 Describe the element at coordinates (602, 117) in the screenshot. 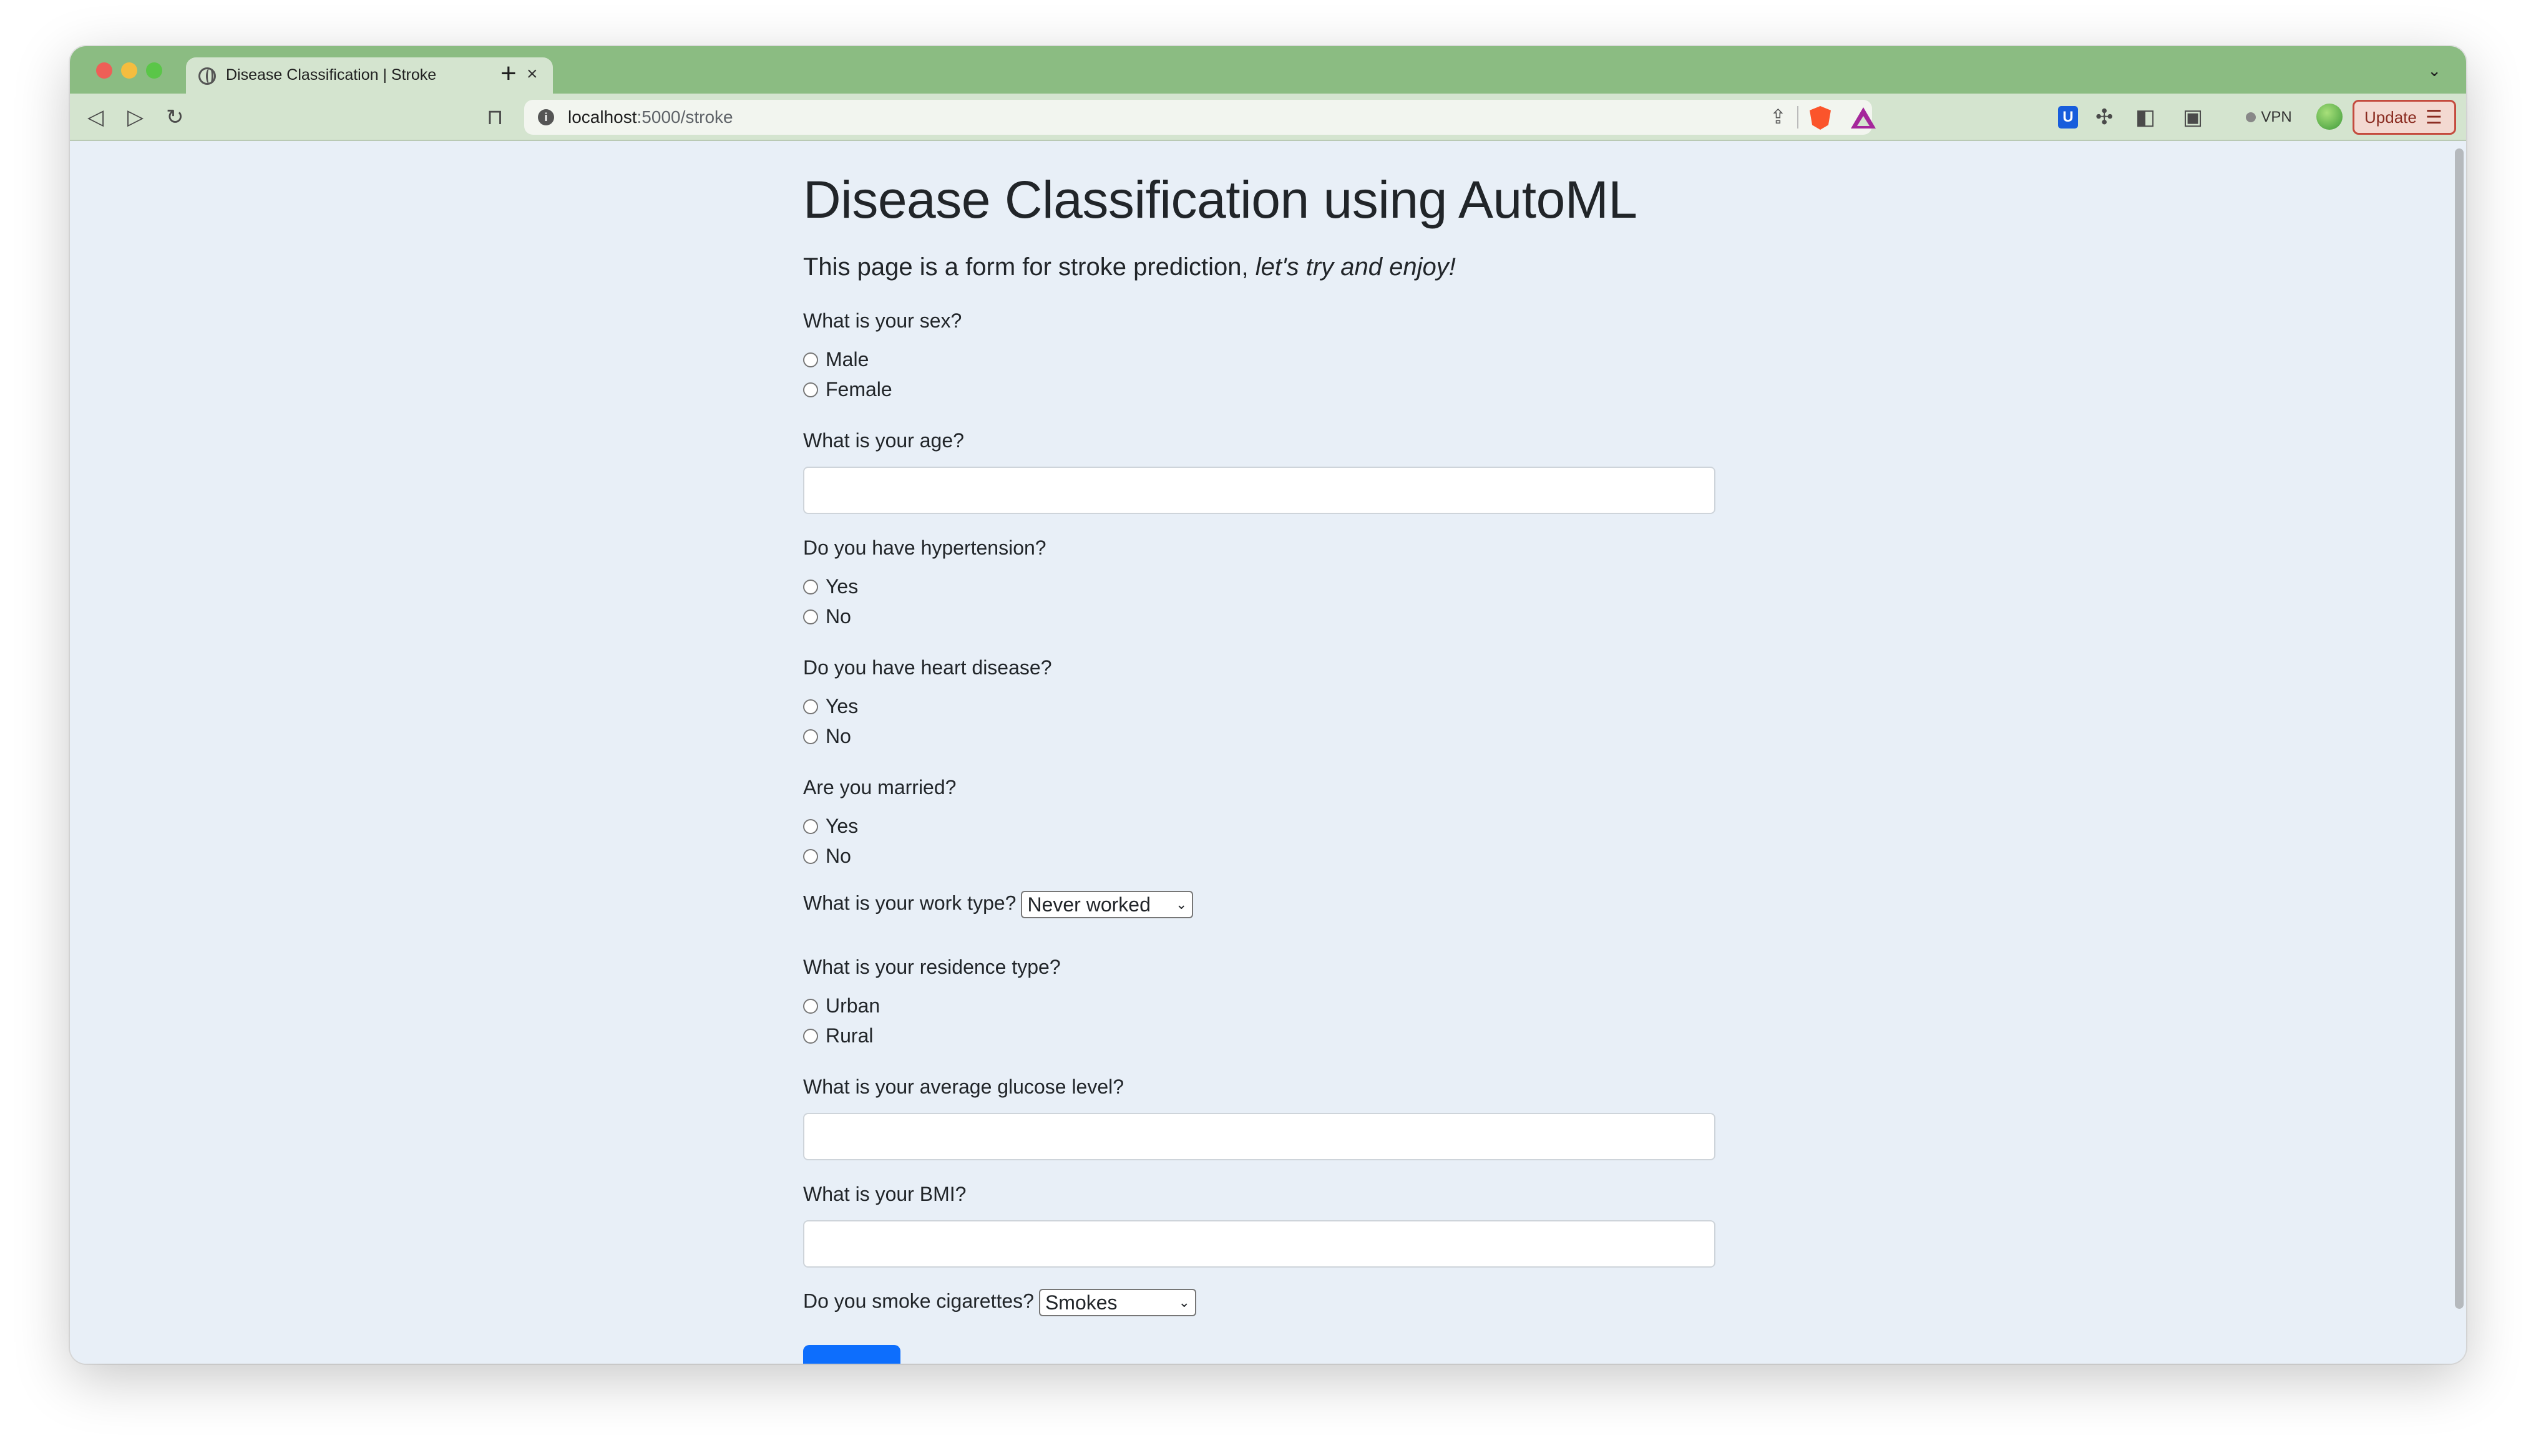

I see `url-host: localhost` at that location.